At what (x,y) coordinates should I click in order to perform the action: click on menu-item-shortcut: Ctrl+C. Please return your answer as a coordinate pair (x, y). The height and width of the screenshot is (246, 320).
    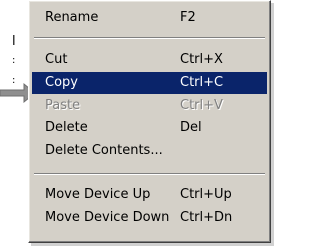
    Looking at the image, I should click on (202, 82).